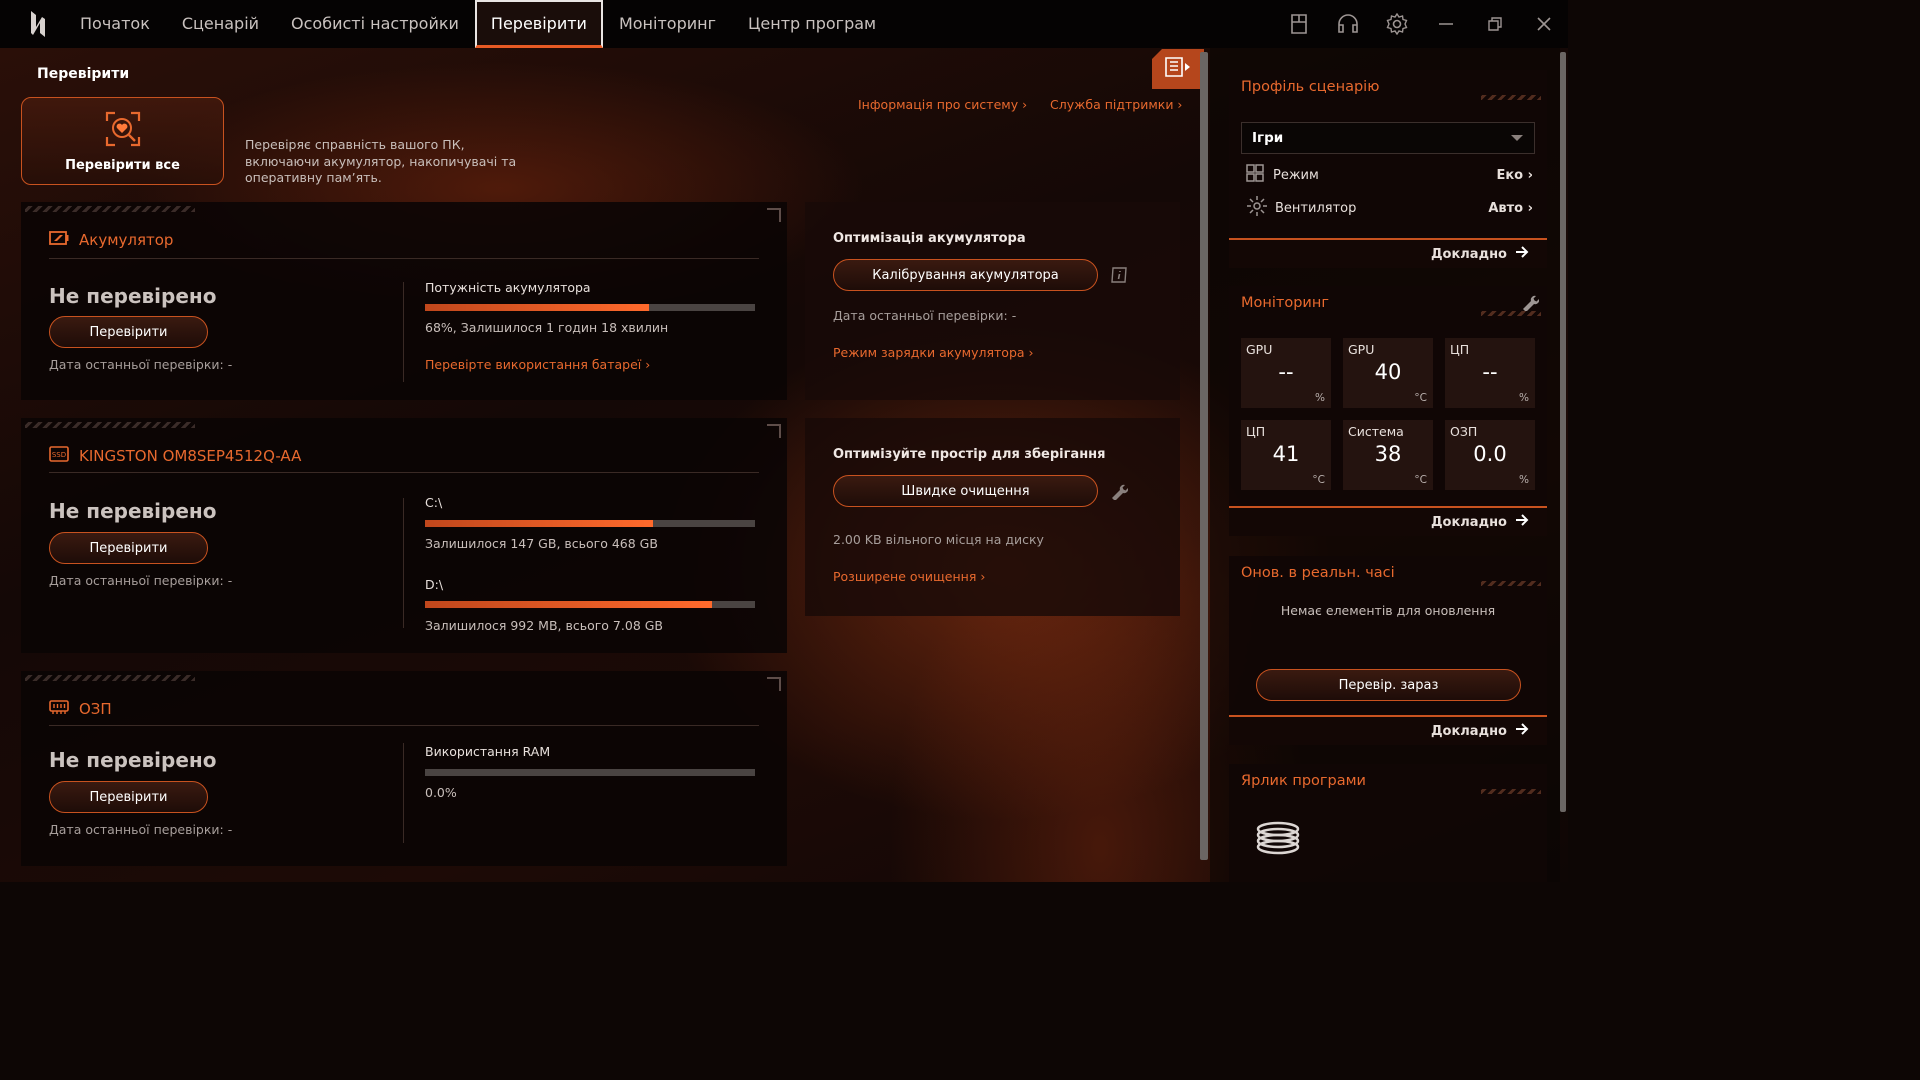  I want to click on wrench-settings-icon, so click(1530, 304).